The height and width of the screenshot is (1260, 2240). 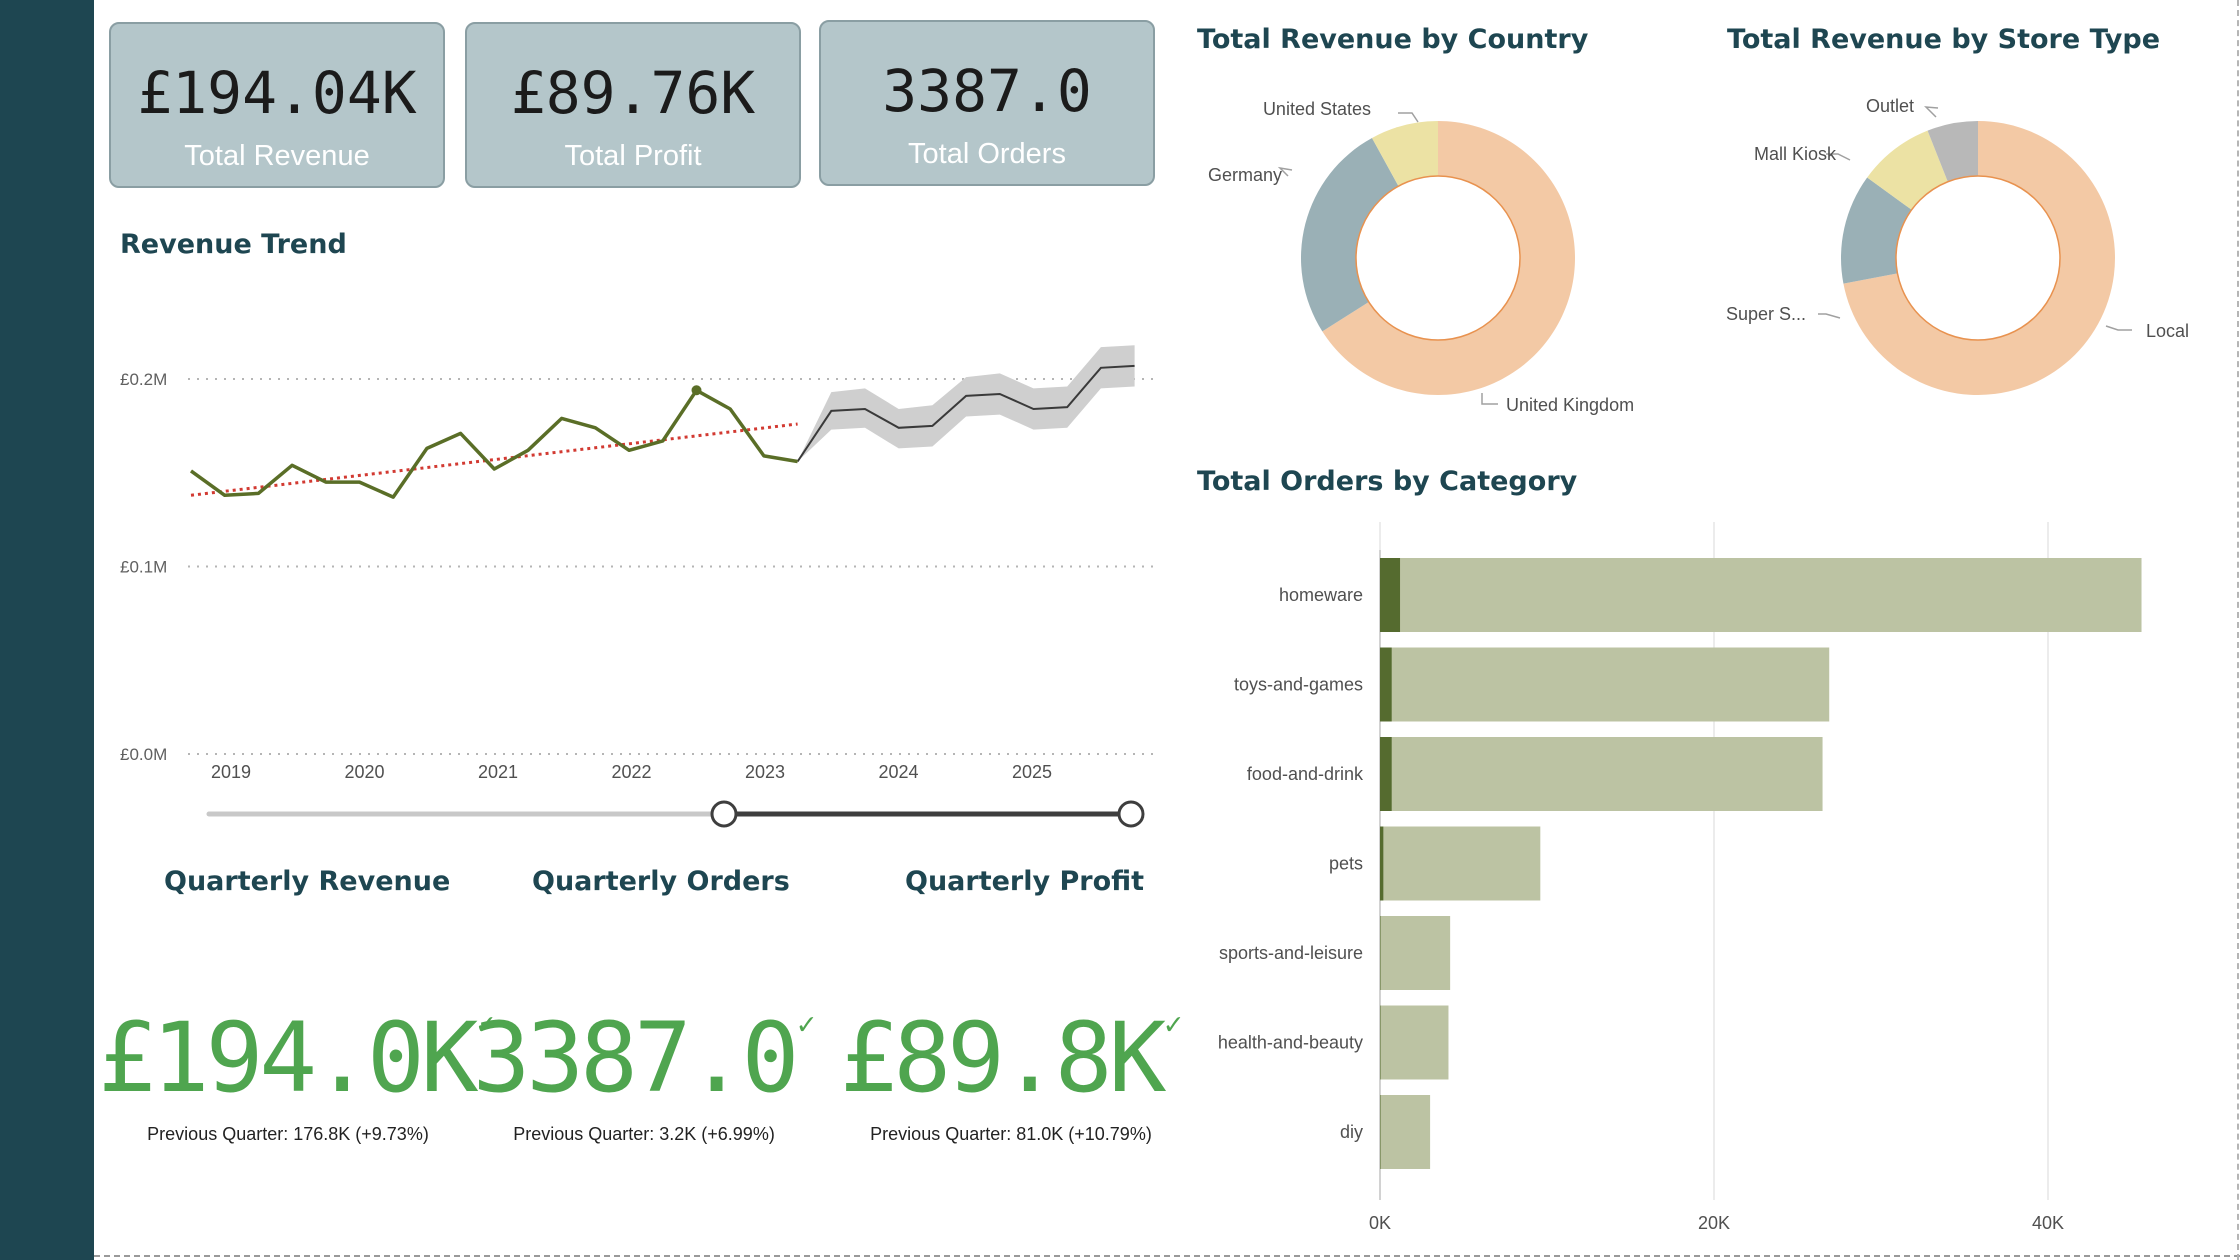 What do you see at coordinates (494, 459) in the screenshot?
I see `trend-line` at bounding box center [494, 459].